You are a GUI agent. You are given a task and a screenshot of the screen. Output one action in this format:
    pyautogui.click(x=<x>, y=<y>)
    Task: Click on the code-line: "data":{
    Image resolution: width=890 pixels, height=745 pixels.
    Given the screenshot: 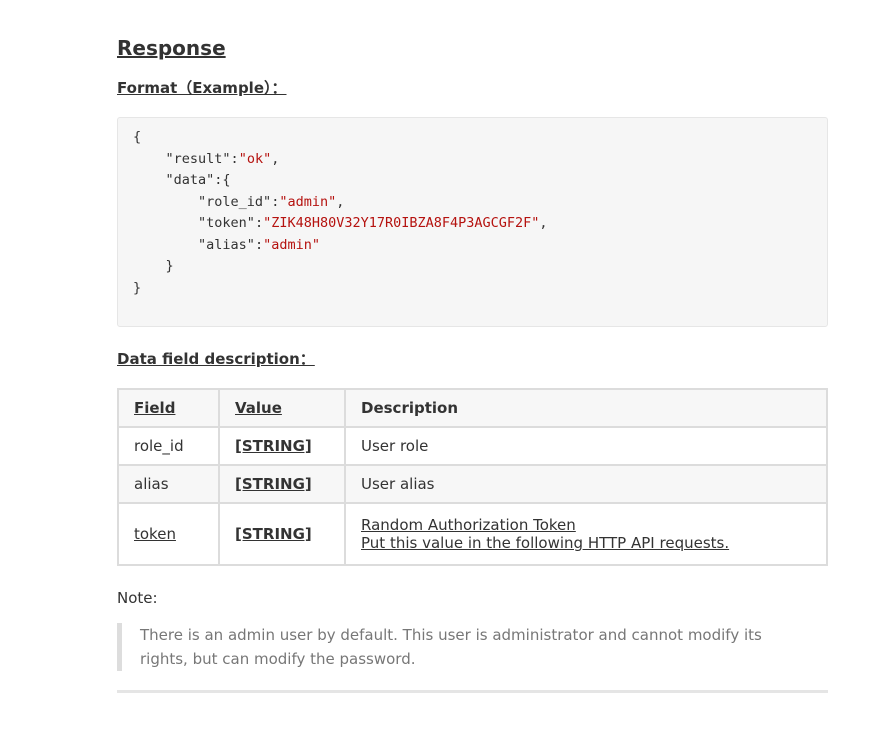 What is the action you would take?
    pyautogui.click(x=198, y=180)
    